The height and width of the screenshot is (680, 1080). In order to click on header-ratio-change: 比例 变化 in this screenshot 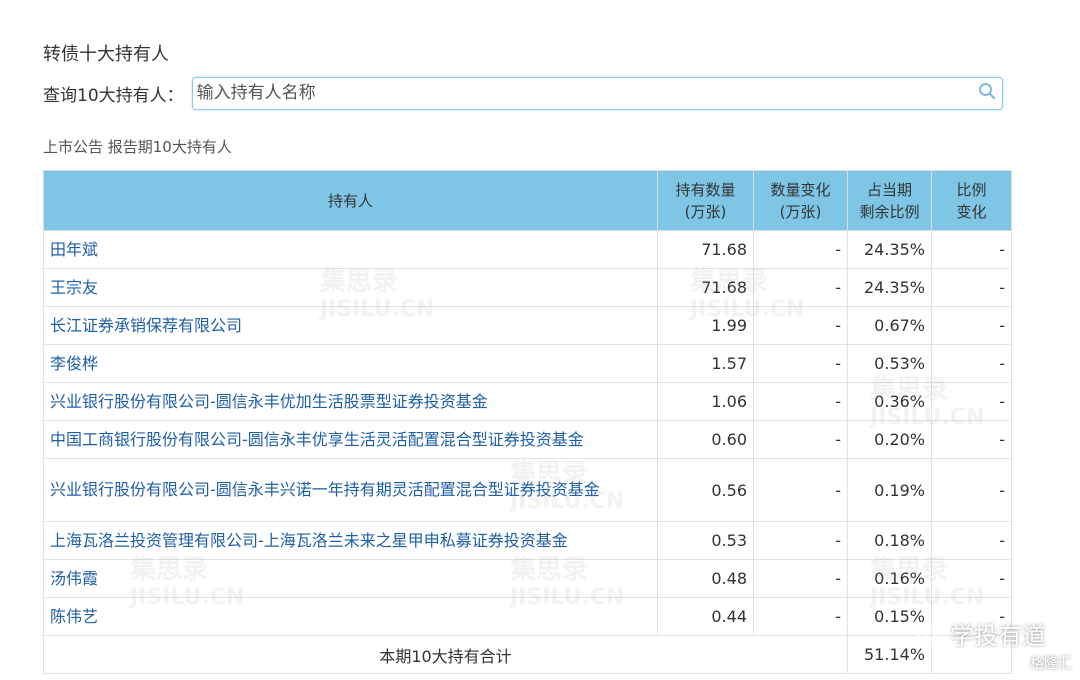, I will do `click(971, 200)`.